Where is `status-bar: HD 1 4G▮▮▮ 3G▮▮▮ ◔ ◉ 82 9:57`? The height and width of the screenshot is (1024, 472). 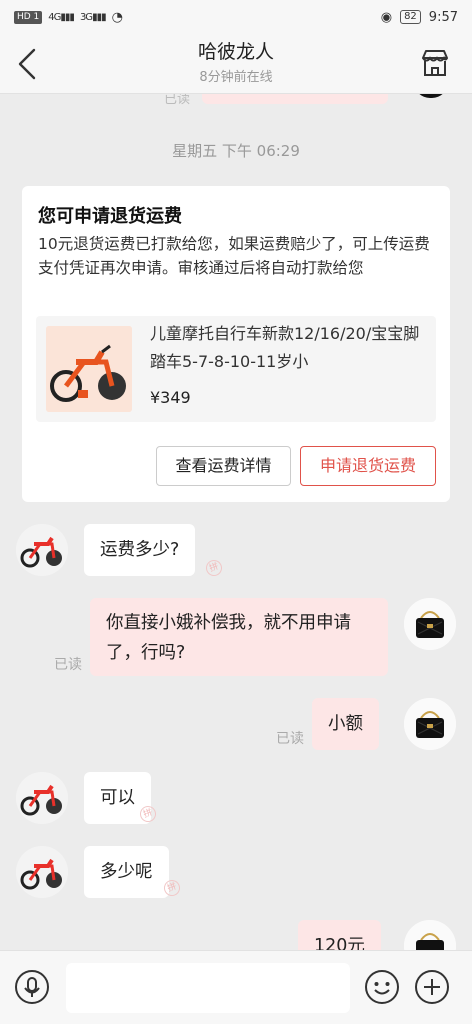
status-bar: HD 1 4G▮▮▮ 3G▮▮▮ ◔ ◉ 82 9:57 is located at coordinates (236, 17).